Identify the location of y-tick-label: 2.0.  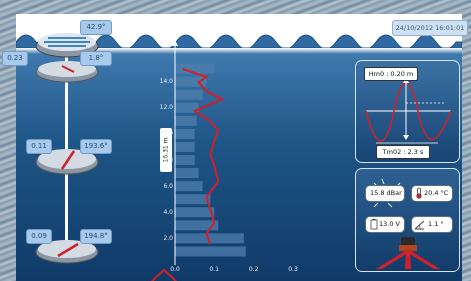
(168, 238).